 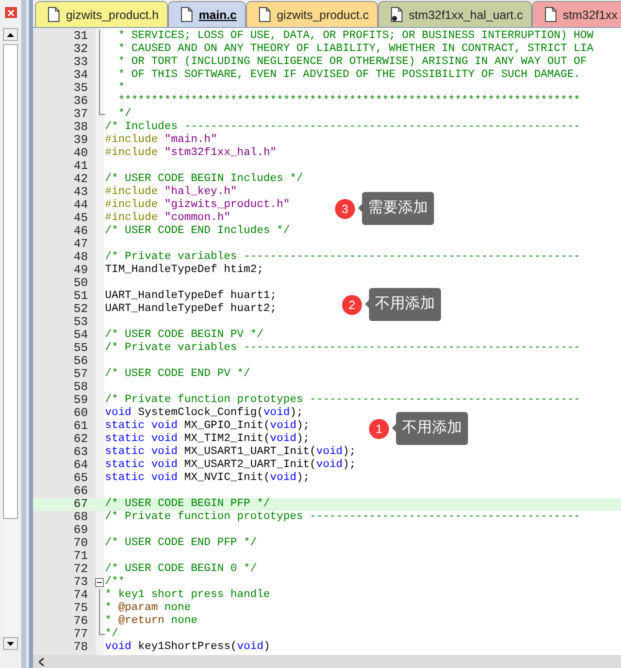 What do you see at coordinates (151, 621) in the screenshot?
I see `code-line: * @return none` at bounding box center [151, 621].